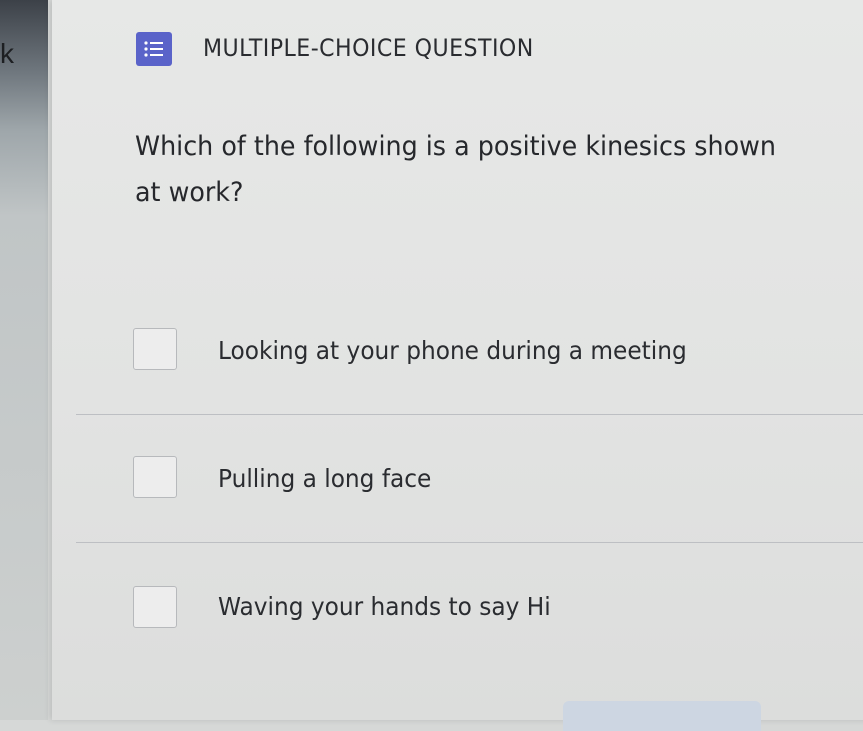  I want to click on submit-button, so click(662, 716).